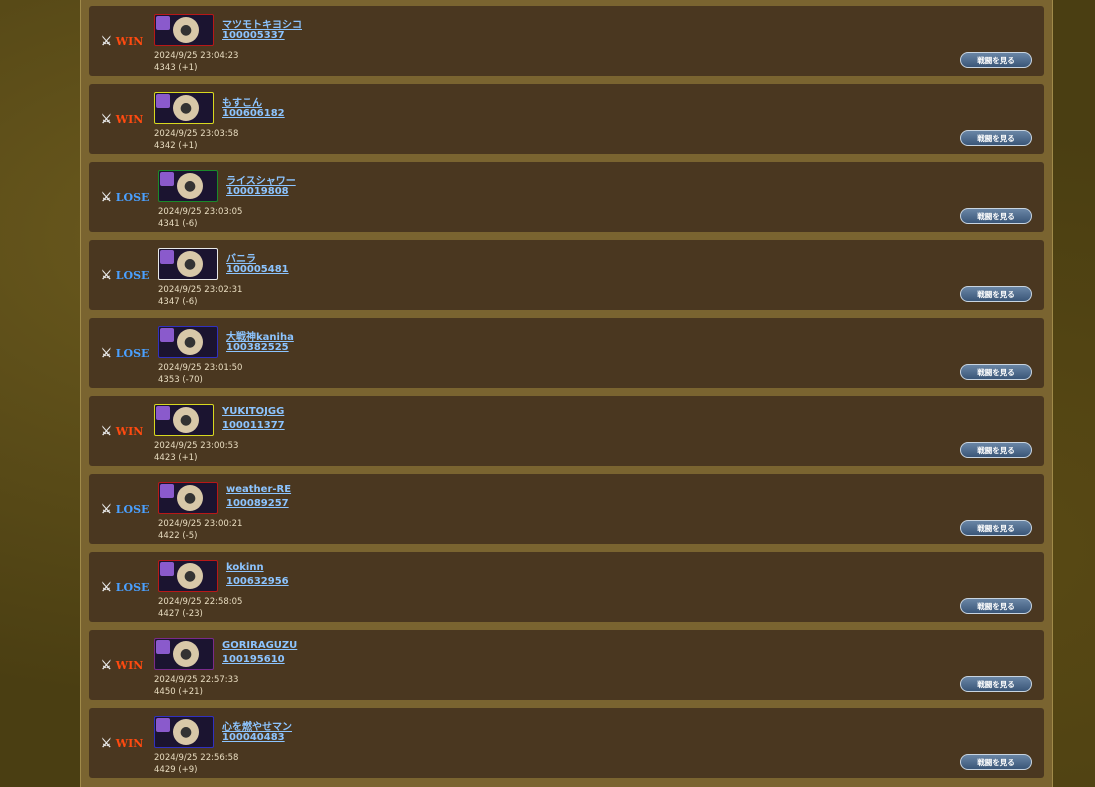  I want to click on opponent-id-link: 100005337, so click(253, 35).